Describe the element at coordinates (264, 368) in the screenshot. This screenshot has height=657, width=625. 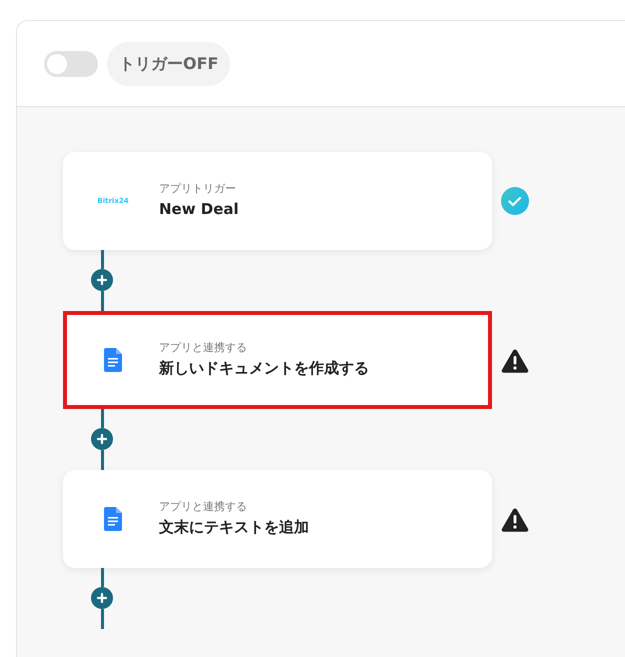
I see `step-title: 新しいドキュメントを作成する` at that location.